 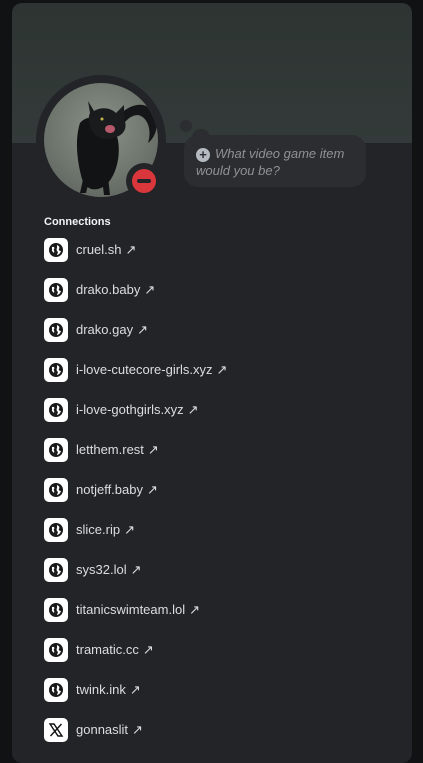 I want to click on connection-item: notjeff.baby ↗, so click(x=135, y=498).